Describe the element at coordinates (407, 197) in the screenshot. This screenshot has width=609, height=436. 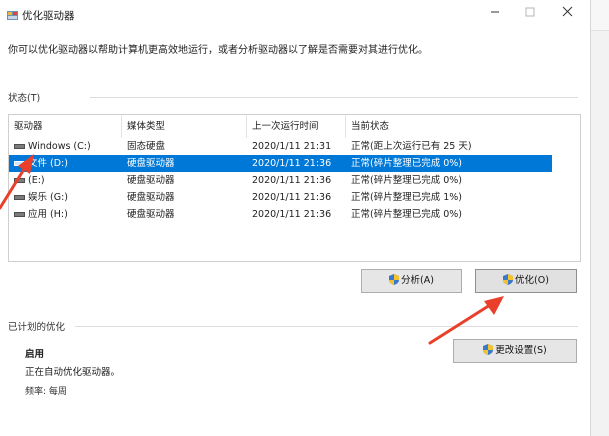
I see `drive-status: 正常(碎片整理已完成 1%)` at that location.